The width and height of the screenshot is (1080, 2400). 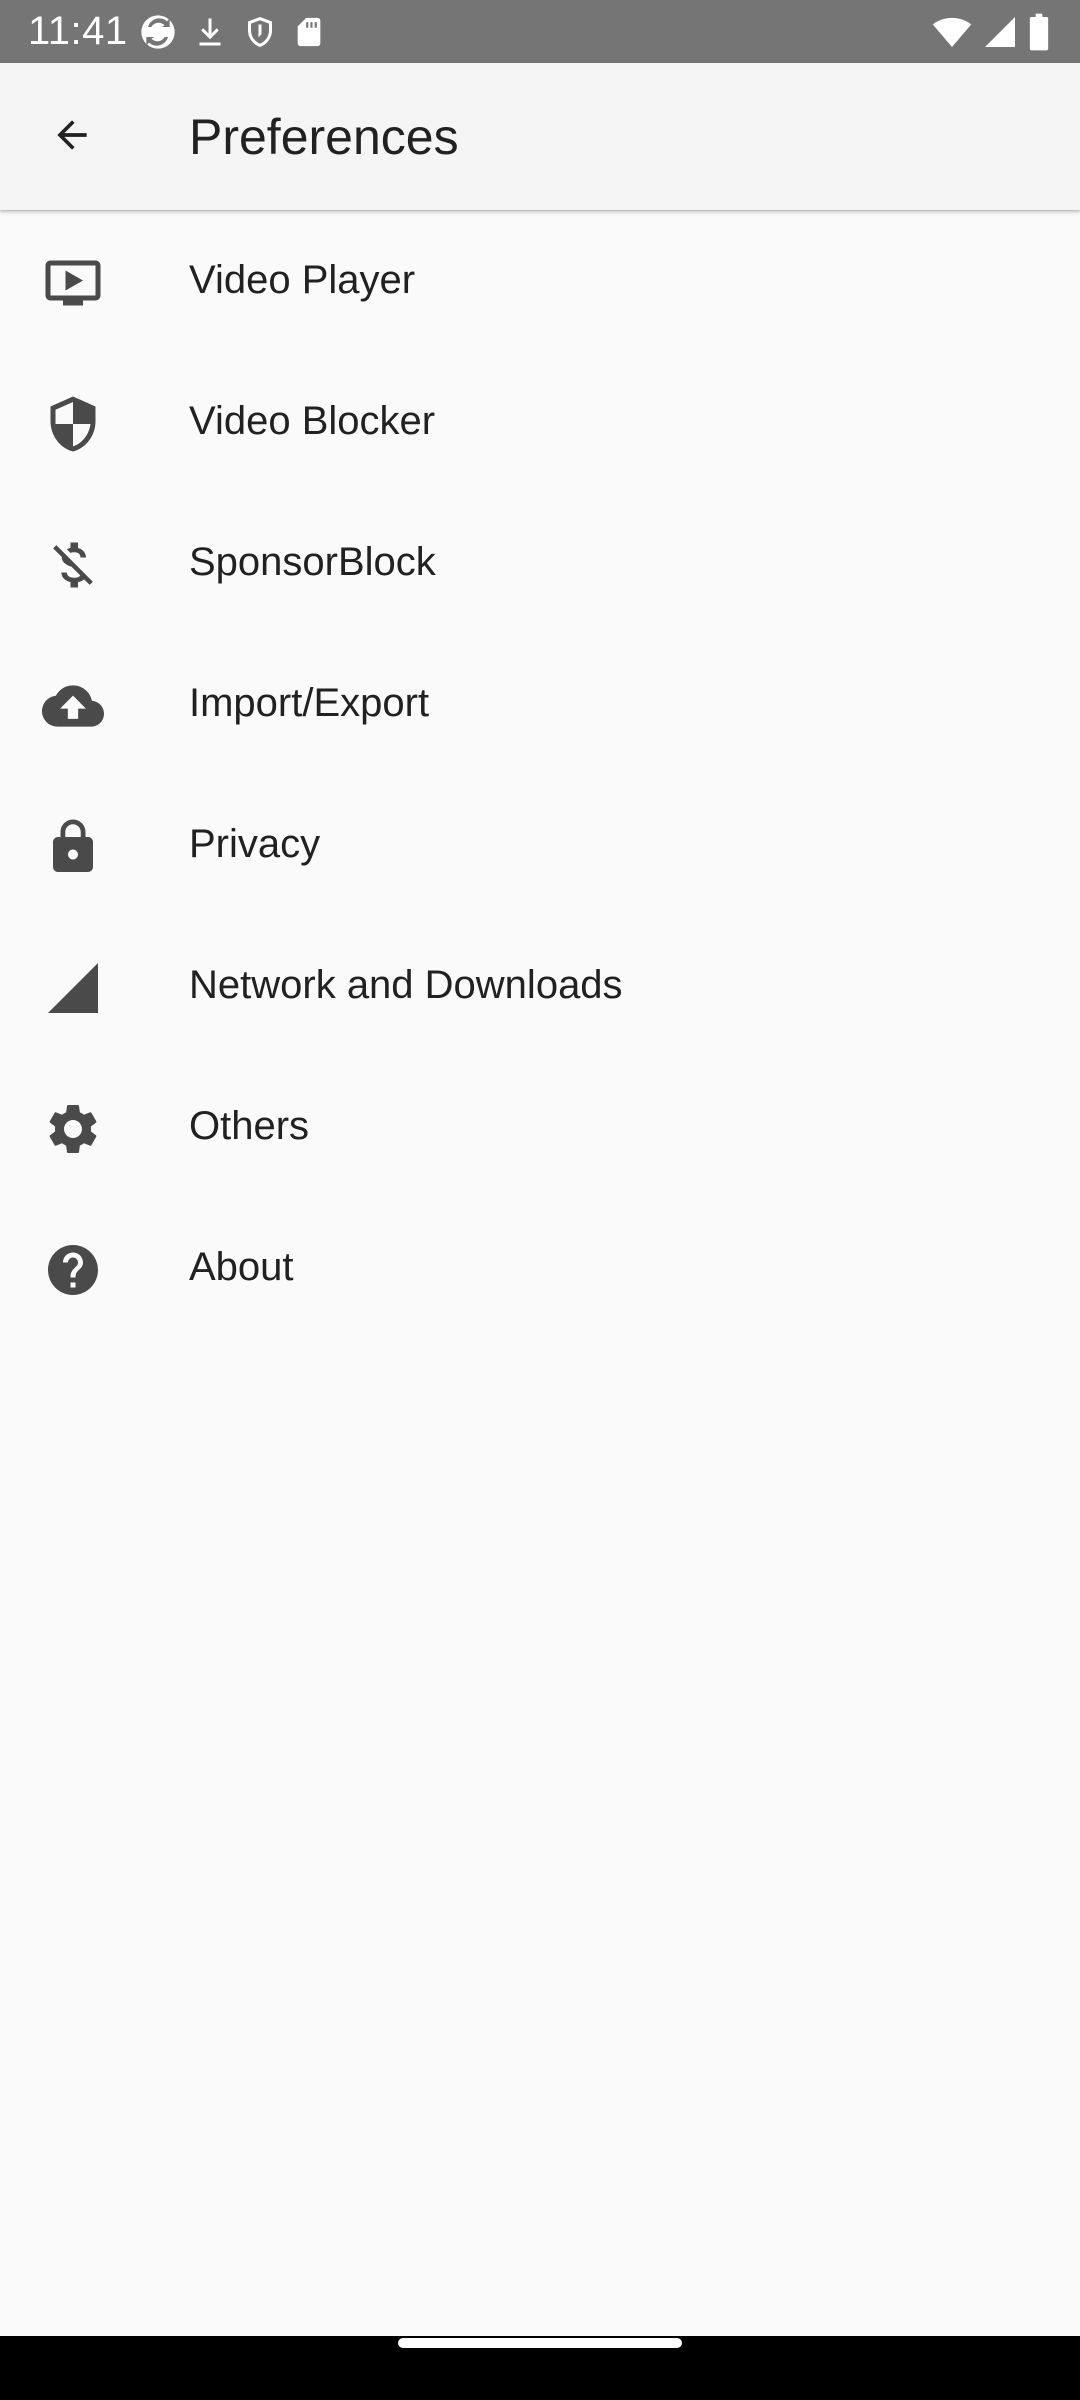 What do you see at coordinates (309, 703) in the screenshot?
I see `pref-item-label: Import/Export` at bounding box center [309, 703].